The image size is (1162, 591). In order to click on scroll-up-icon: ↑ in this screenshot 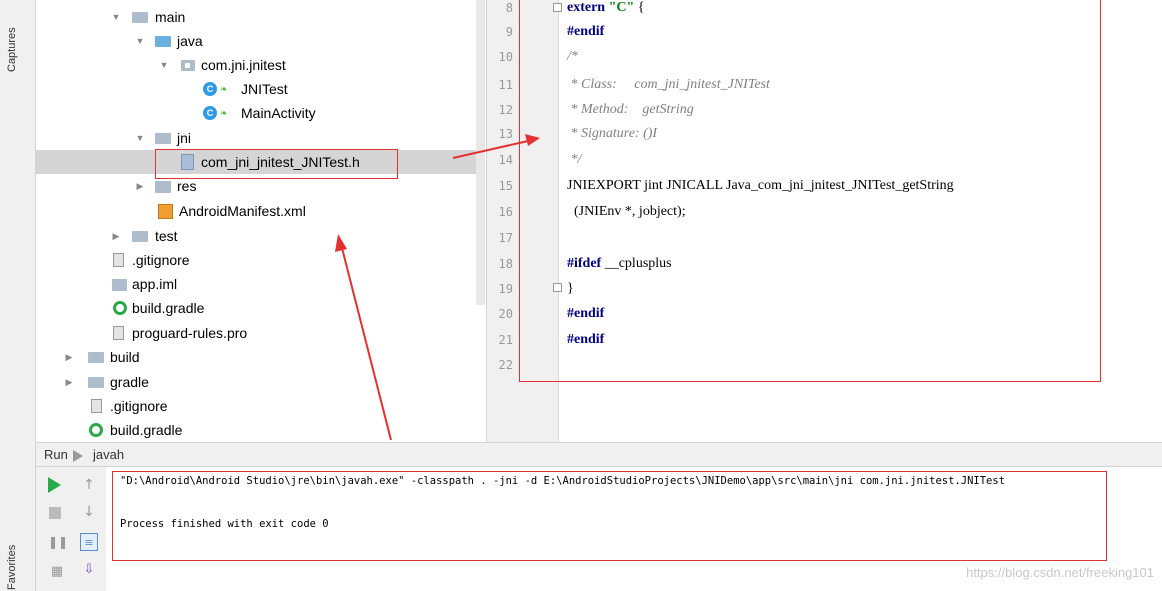, I will do `click(89, 485)`.